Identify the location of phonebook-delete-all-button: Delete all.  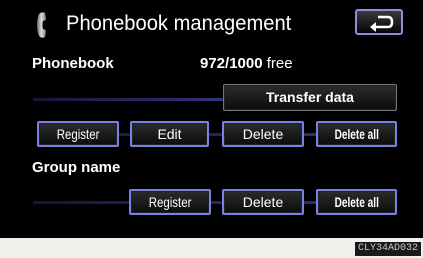
(356, 134).